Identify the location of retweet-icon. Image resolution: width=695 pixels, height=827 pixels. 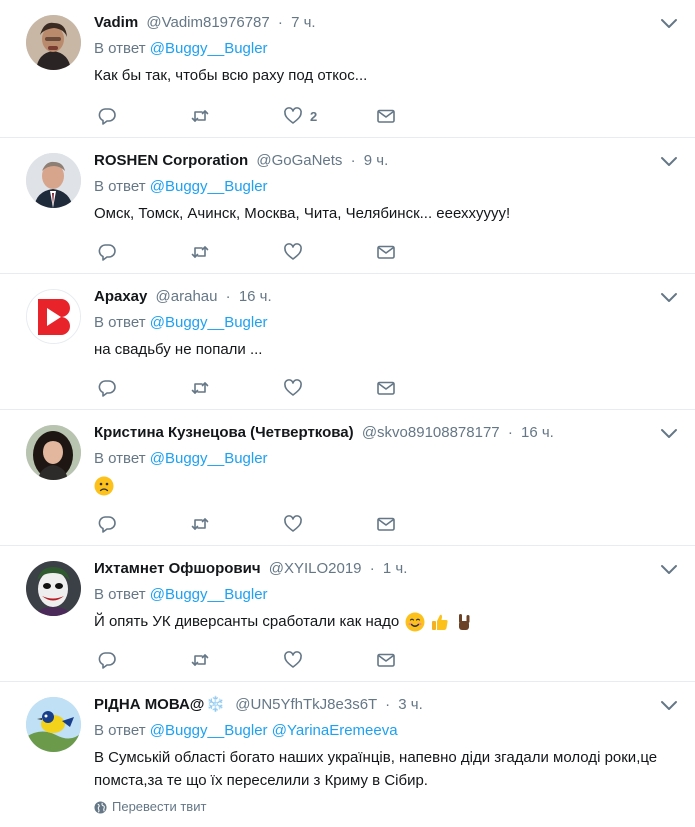
(200, 388).